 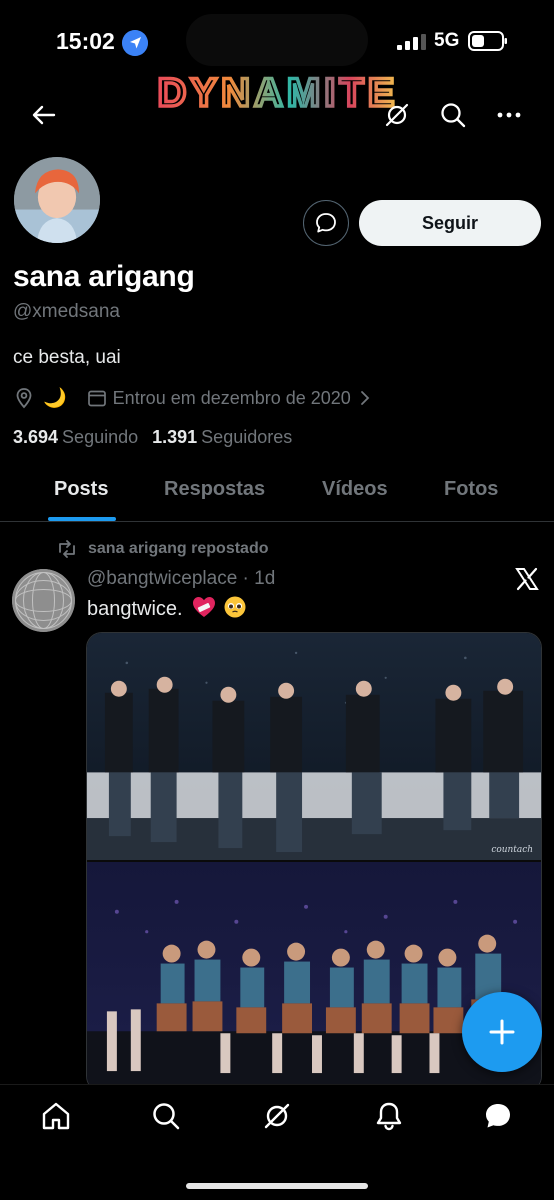 I want to click on more-options-icon, so click(x=509, y=115).